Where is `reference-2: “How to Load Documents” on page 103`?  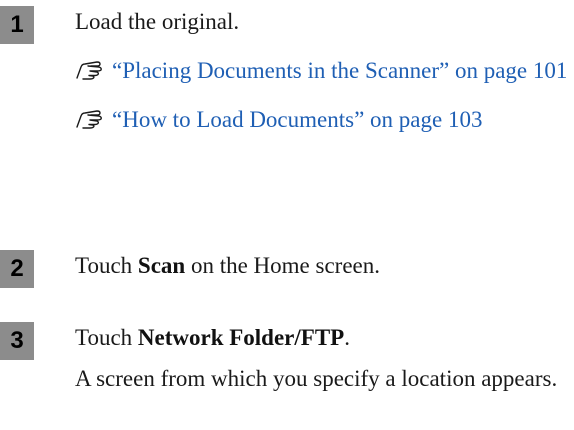 reference-2: “How to Load Documents” on page 103 is located at coordinates (322, 119).